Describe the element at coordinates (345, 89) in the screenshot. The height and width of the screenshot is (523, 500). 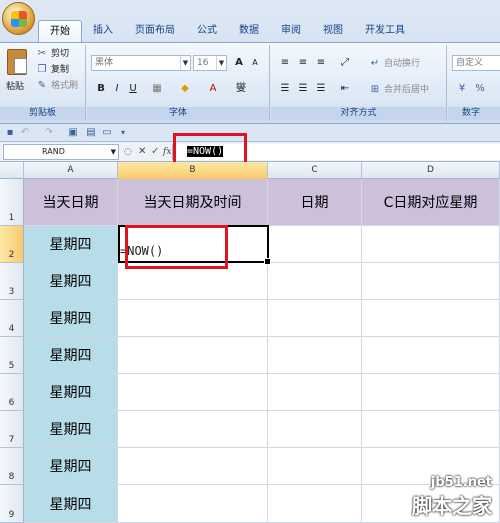
I see `indent-icon: ⇤` at that location.